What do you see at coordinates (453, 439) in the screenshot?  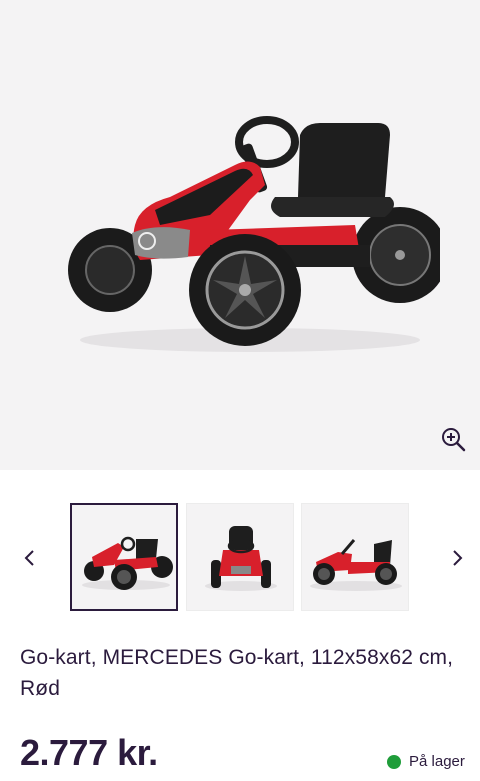 I see `zoom-in-icon` at bounding box center [453, 439].